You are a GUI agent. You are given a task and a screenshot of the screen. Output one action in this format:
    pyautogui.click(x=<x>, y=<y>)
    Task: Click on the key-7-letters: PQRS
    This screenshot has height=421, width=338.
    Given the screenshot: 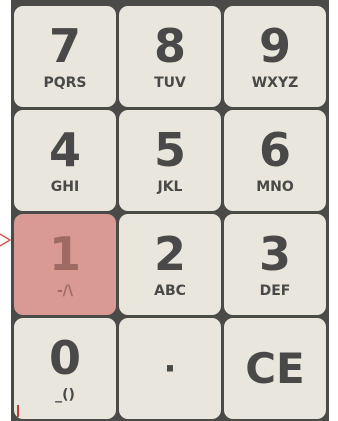 What is the action you would take?
    pyautogui.click(x=65, y=82)
    